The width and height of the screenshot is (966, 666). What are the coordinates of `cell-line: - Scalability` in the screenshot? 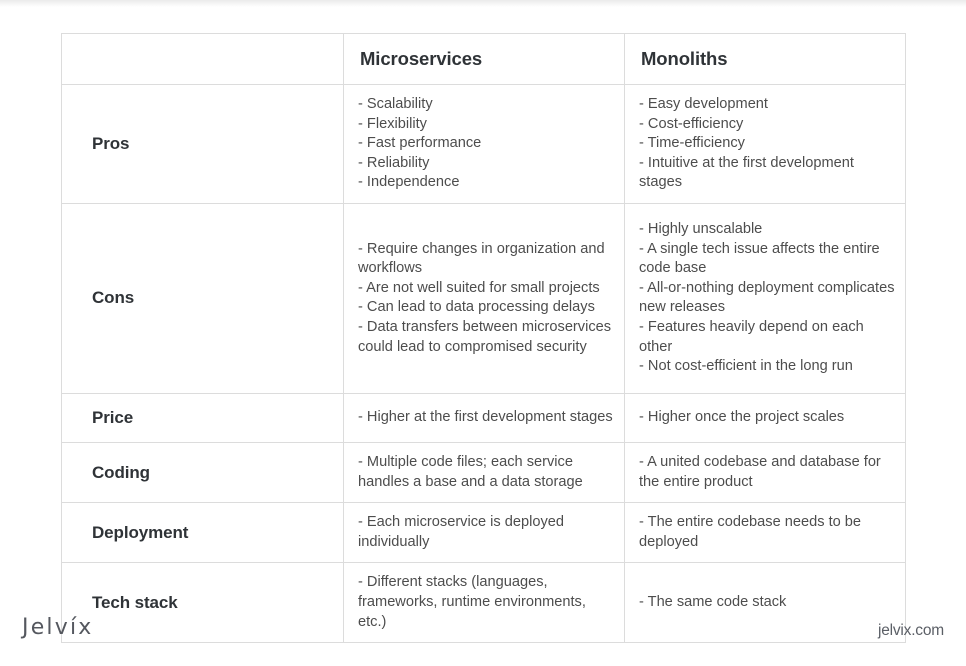 It's located at (395, 104).